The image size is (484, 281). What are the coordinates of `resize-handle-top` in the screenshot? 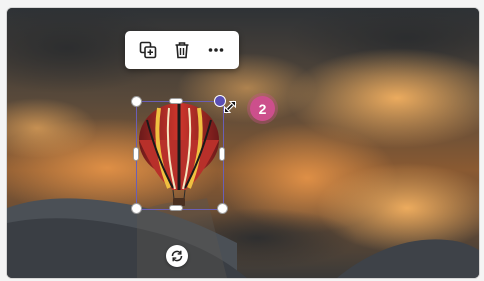 It's located at (176, 101).